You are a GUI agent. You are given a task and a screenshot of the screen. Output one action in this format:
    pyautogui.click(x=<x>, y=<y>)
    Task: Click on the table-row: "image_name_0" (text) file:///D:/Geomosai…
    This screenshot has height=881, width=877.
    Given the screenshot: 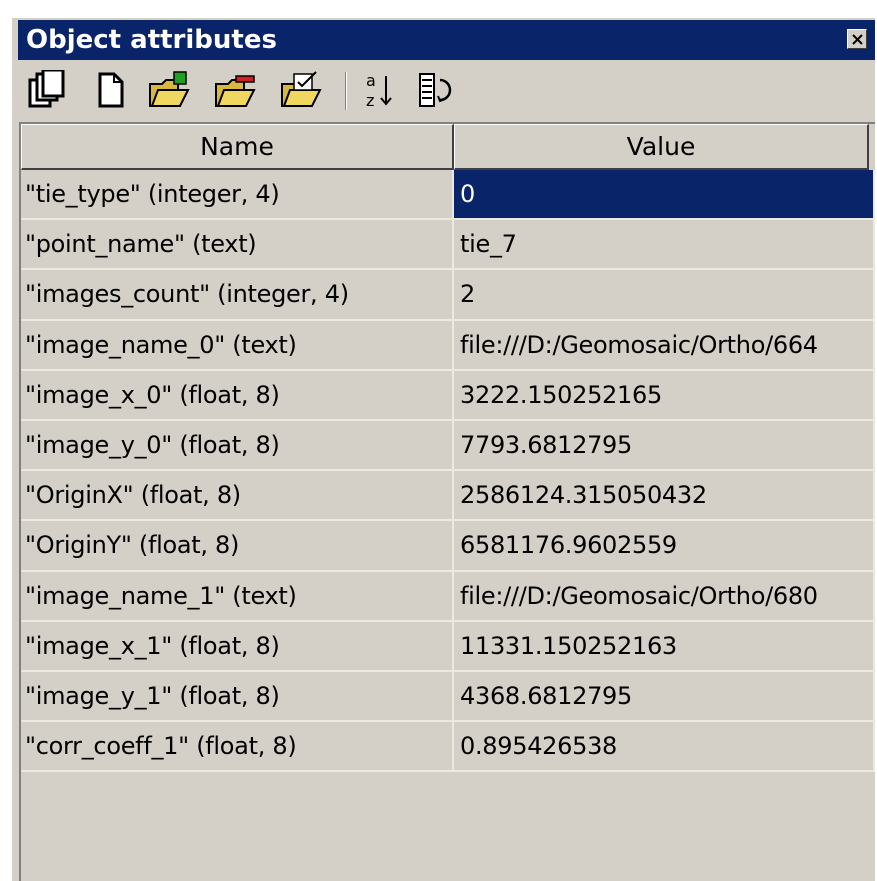 What is the action you would take?
    pyautogui.click(x=448, y=345)
    